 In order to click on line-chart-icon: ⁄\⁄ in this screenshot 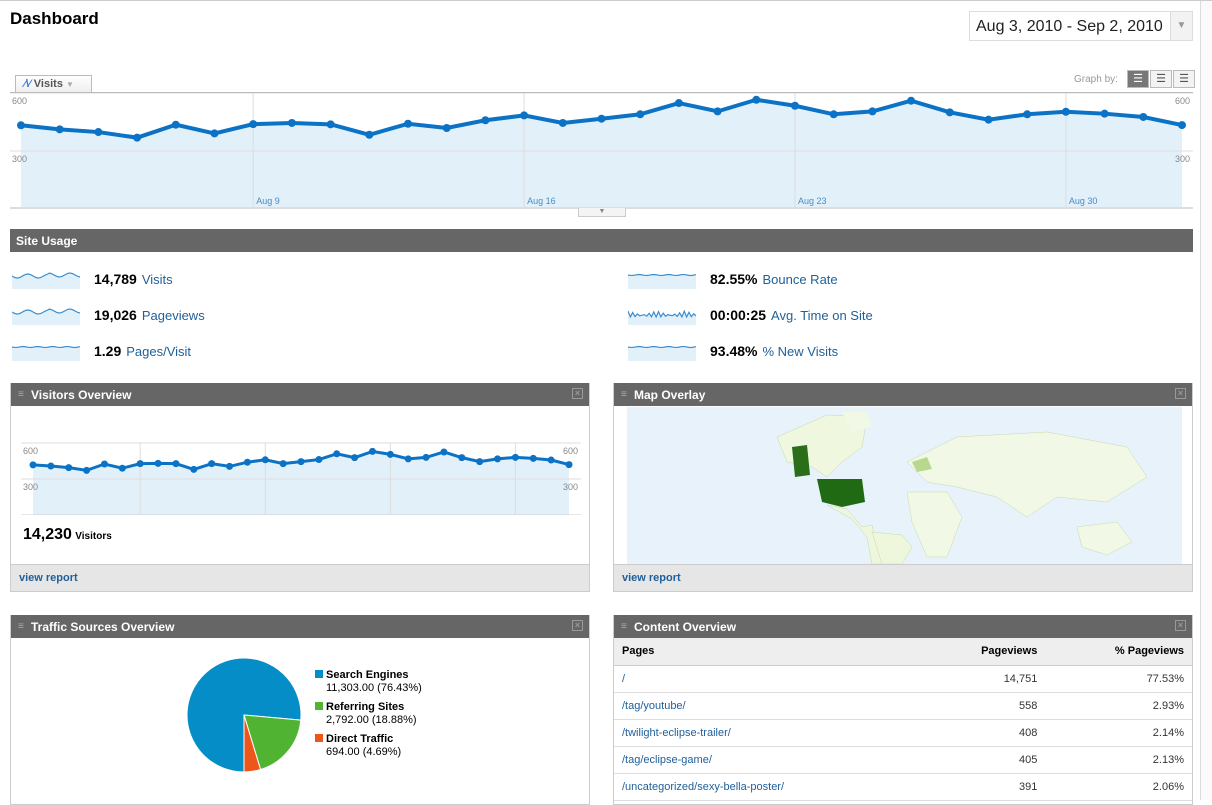, I will do `click(27, 84)`.